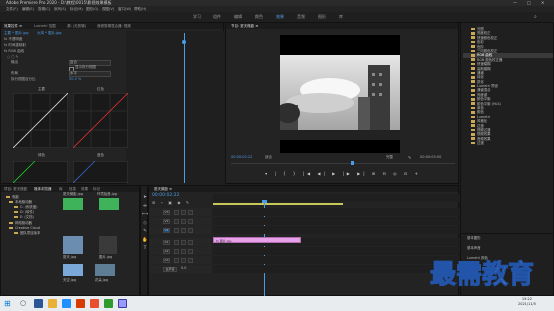 Image resolution: width=554 pixels, height=311 pixels. I want to click on blue-curve, so click(100, 172).